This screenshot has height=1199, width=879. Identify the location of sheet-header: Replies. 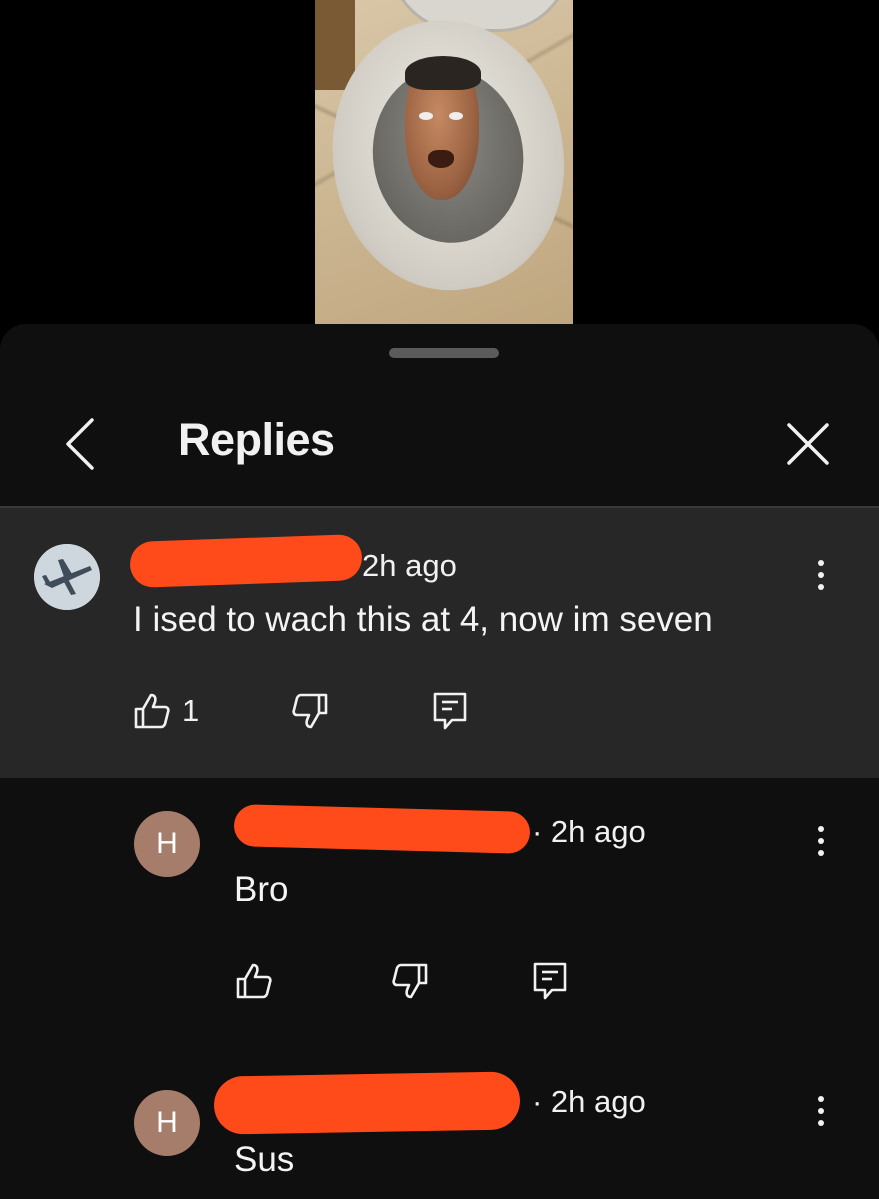
(439, 444).